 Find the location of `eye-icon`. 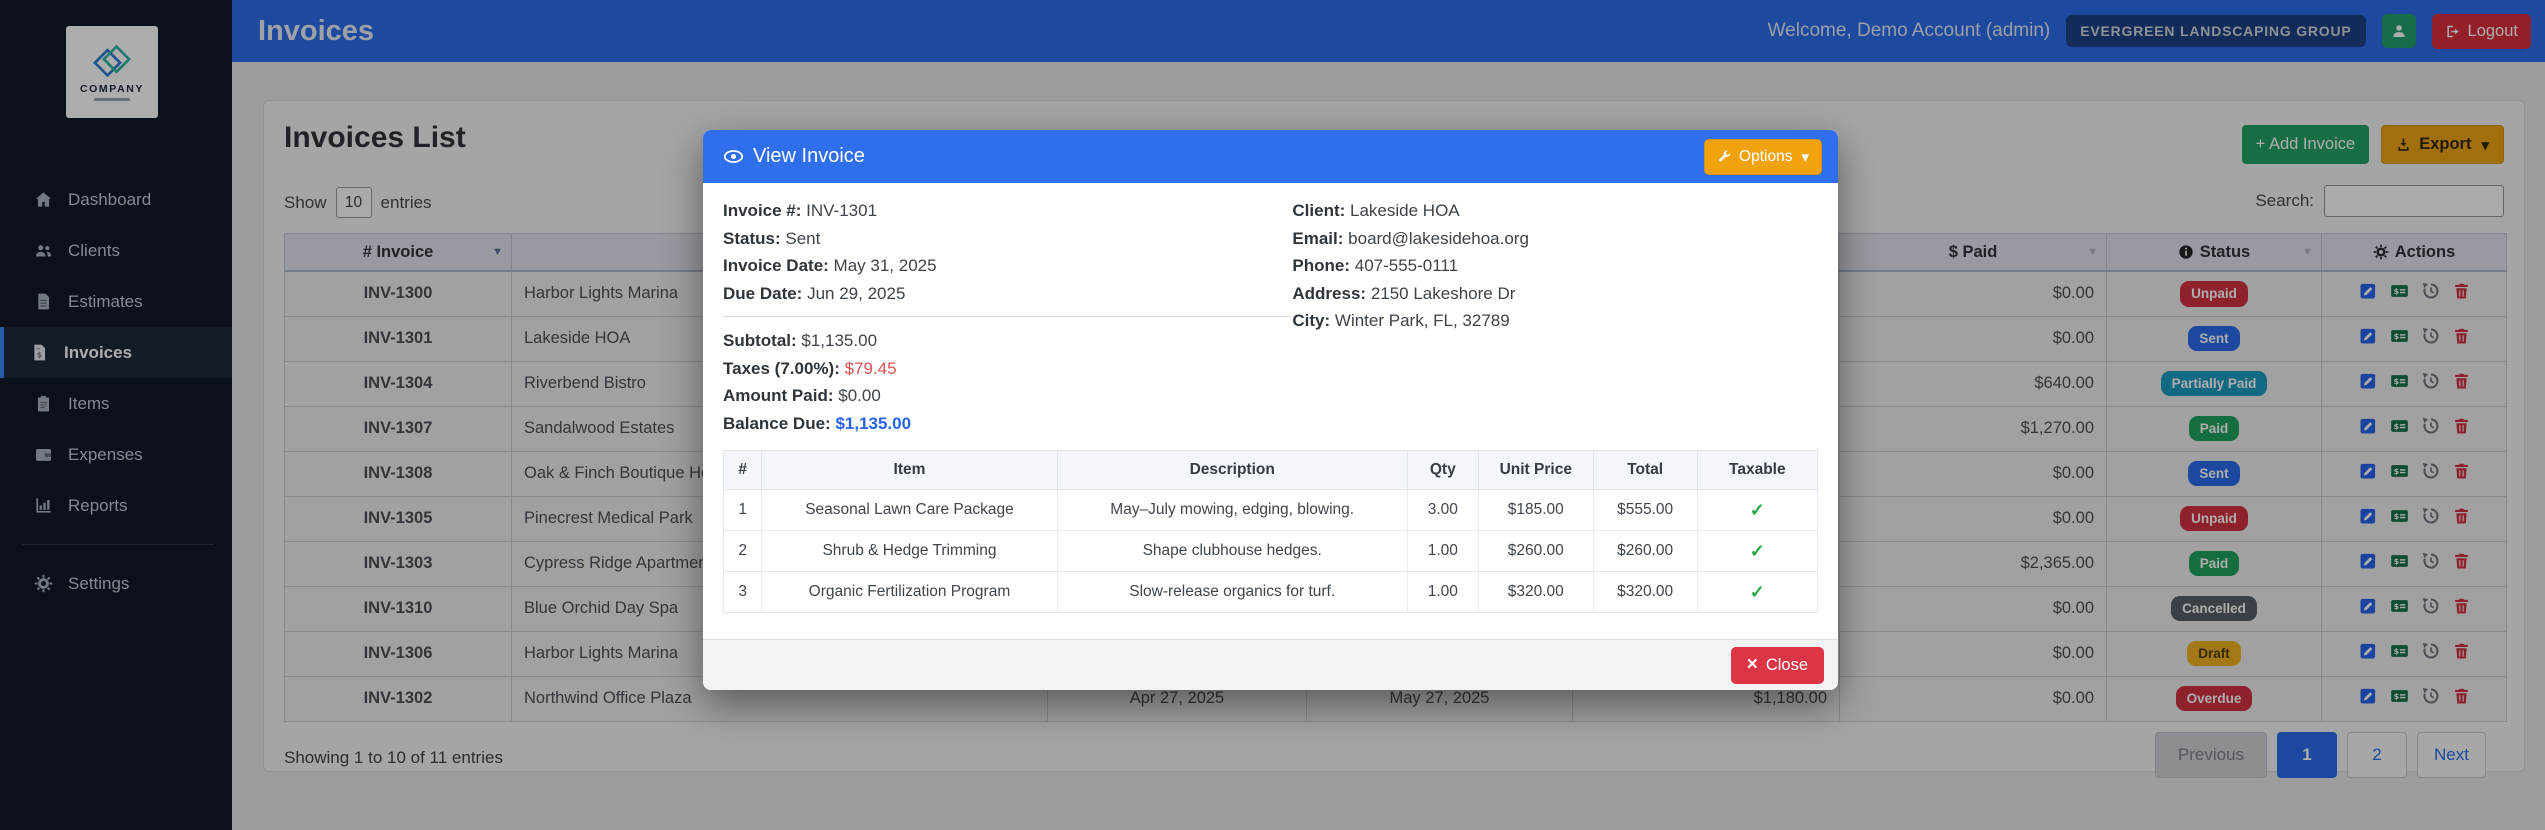

eye-icon is located at coordinates (733, 156).